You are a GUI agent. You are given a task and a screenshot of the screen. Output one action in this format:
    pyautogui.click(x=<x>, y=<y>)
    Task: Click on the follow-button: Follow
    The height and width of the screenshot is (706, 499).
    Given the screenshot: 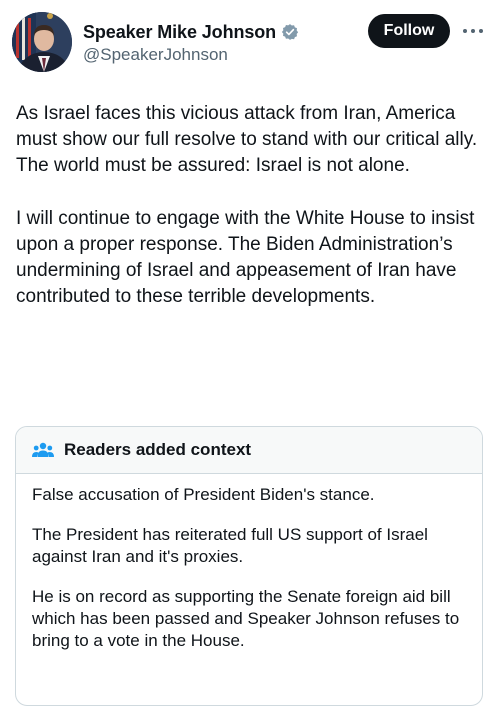 What is the action you would take?
    pyautogui.click(x=409, y=31)
    